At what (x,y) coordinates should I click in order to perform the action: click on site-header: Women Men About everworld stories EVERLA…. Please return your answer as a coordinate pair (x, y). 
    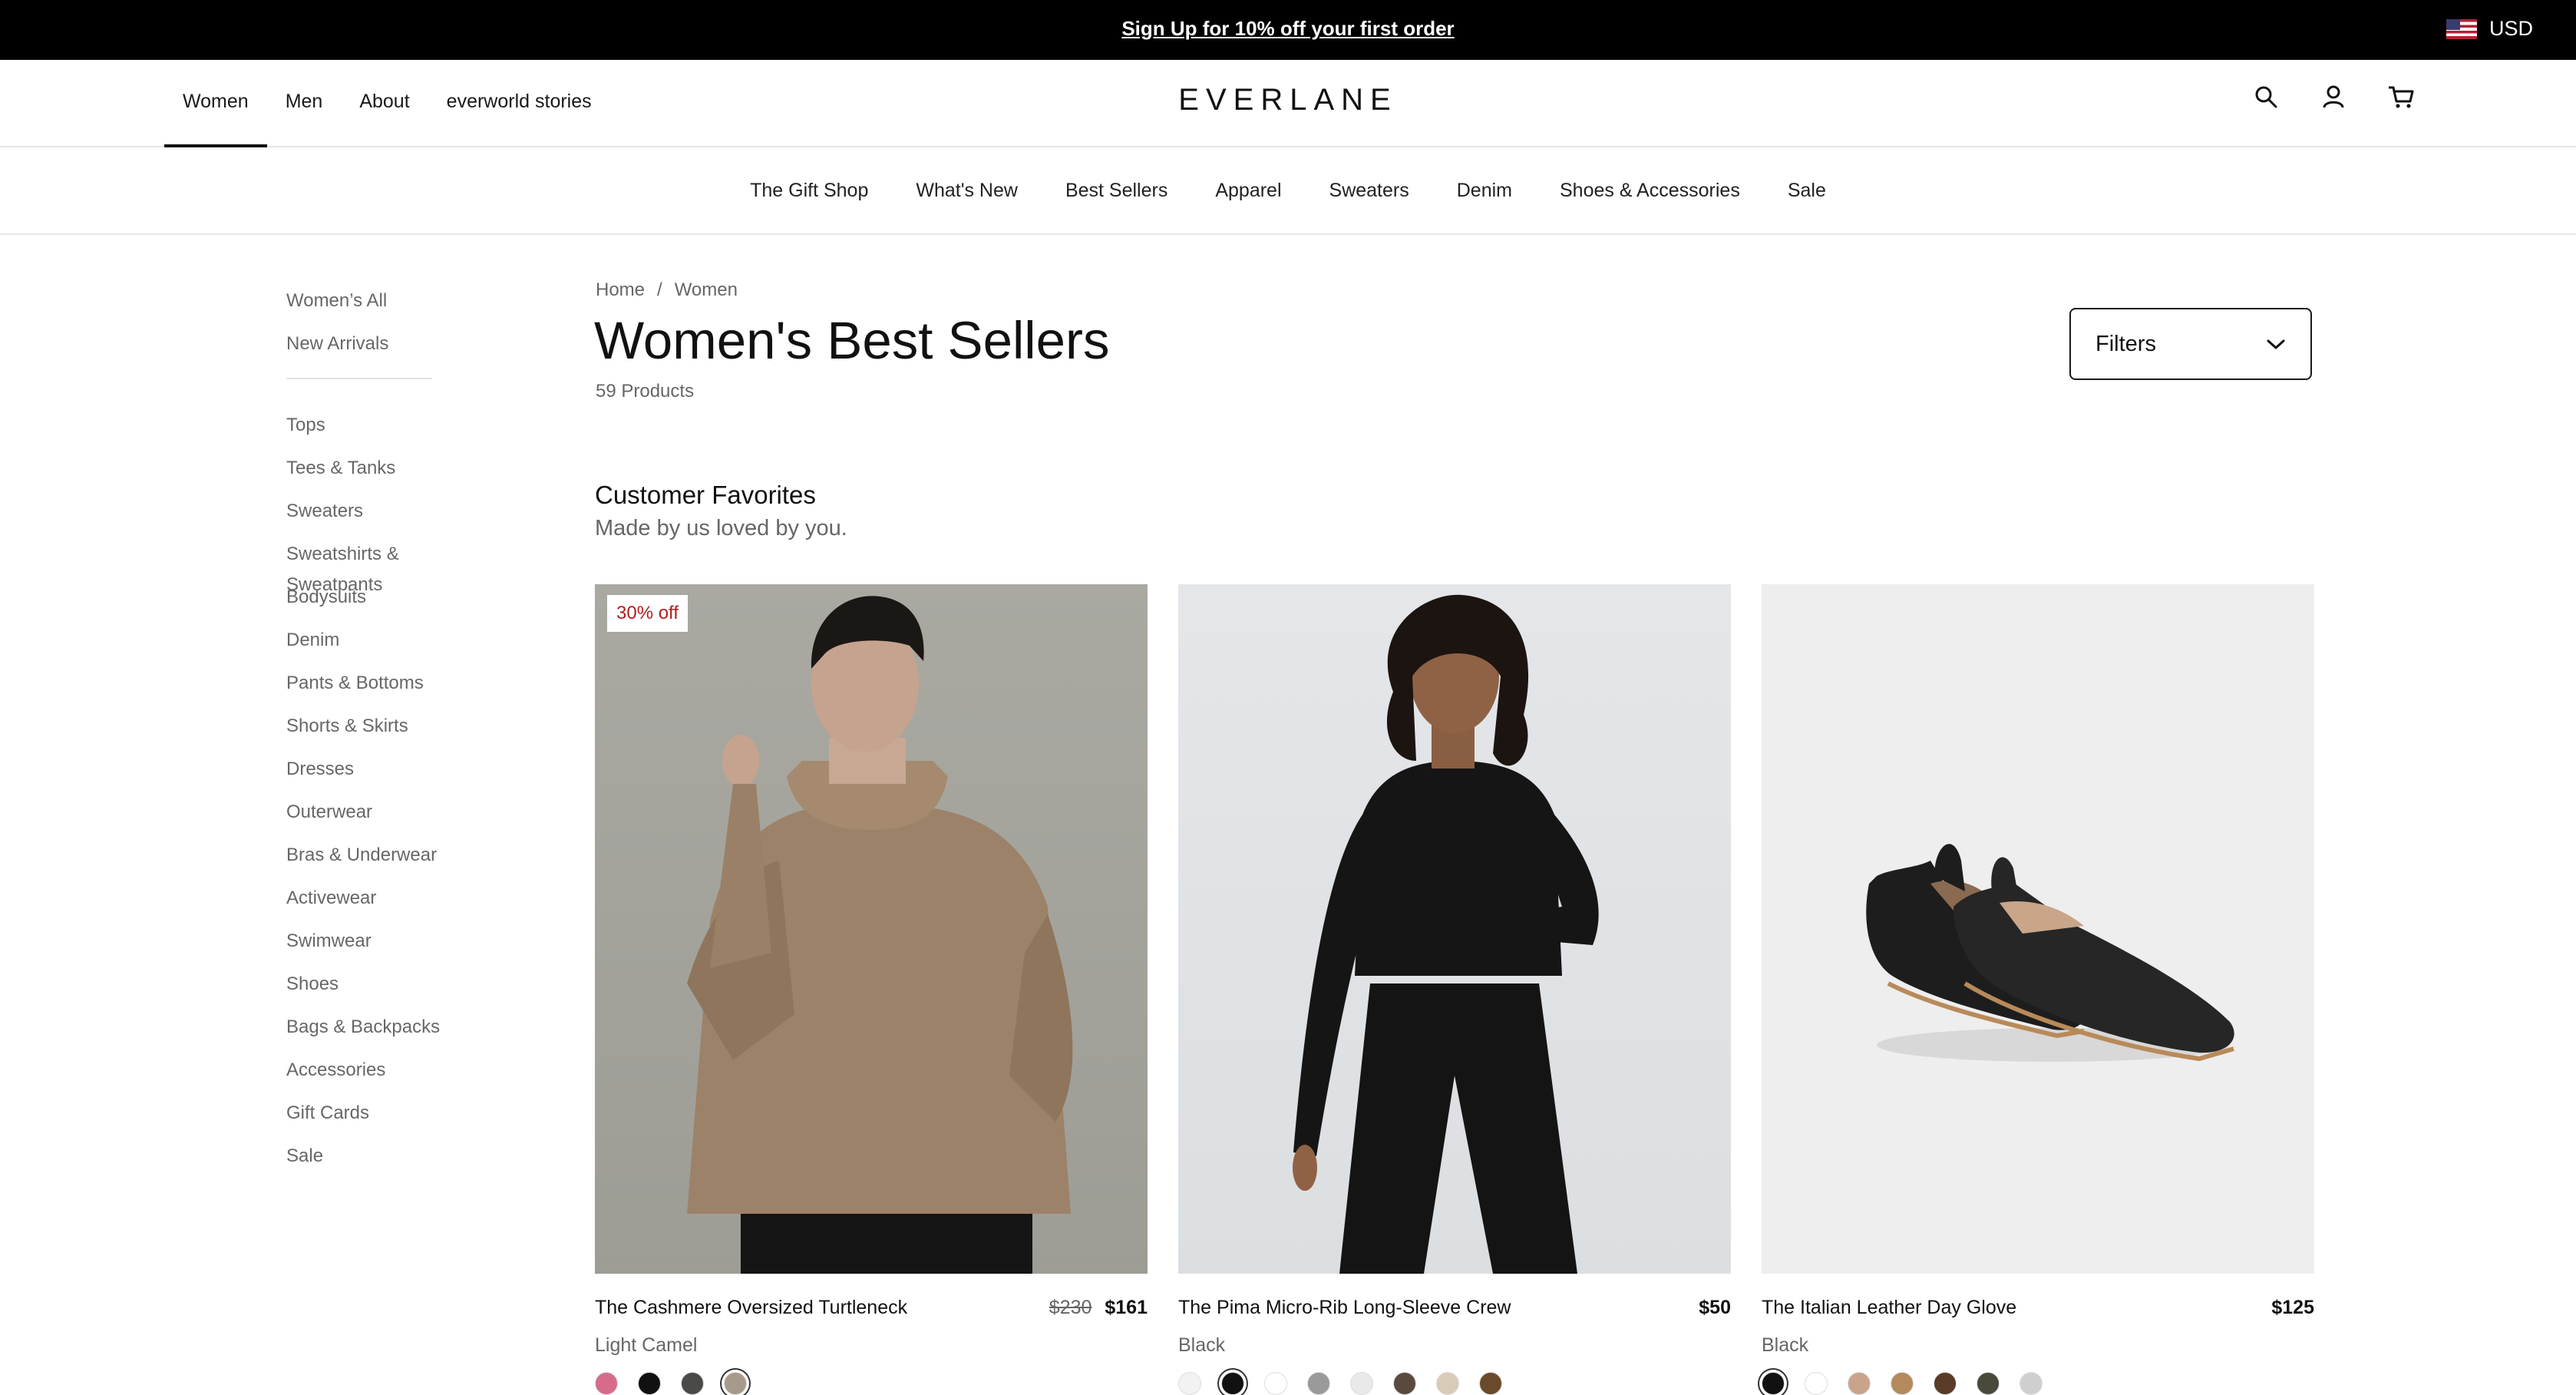
    Looking at the image, I should click on (1288, 103).